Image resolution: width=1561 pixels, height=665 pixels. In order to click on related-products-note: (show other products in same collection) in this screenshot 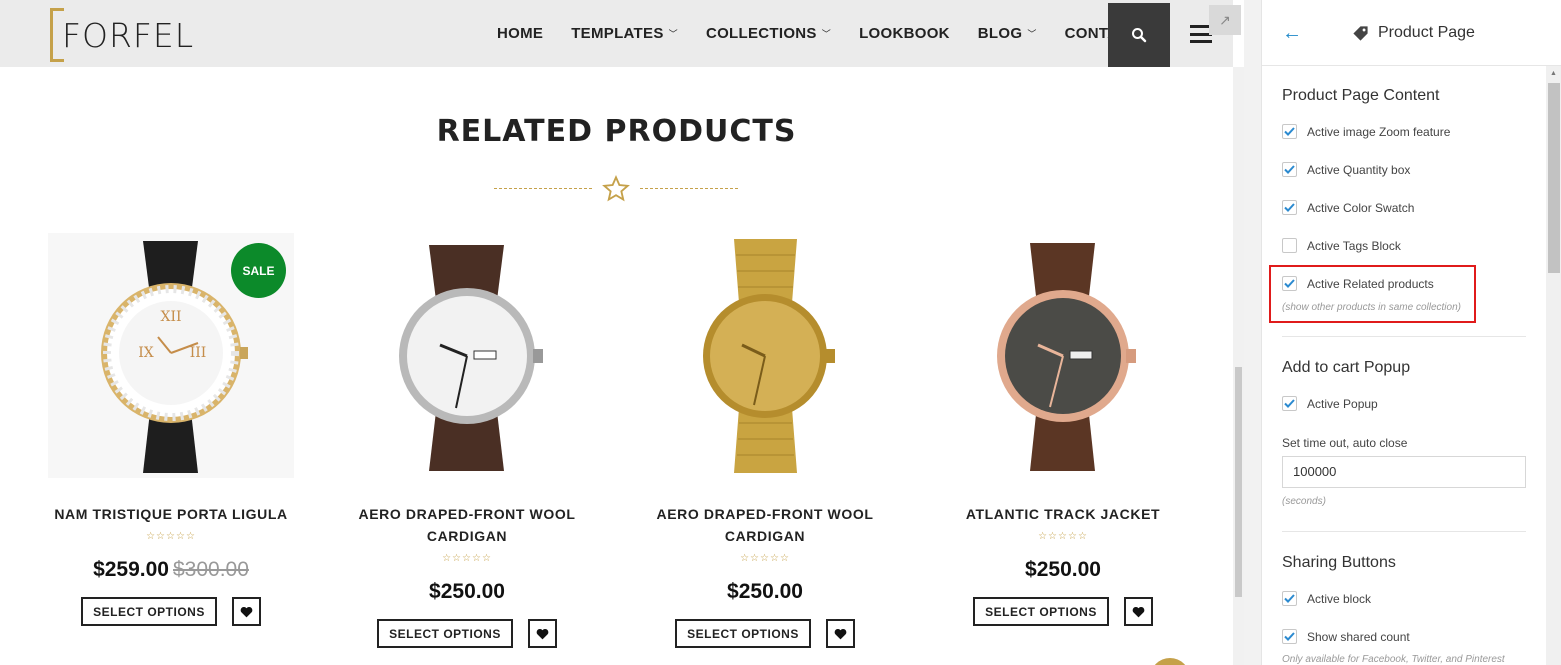, I will do `click(1371, 307)`.